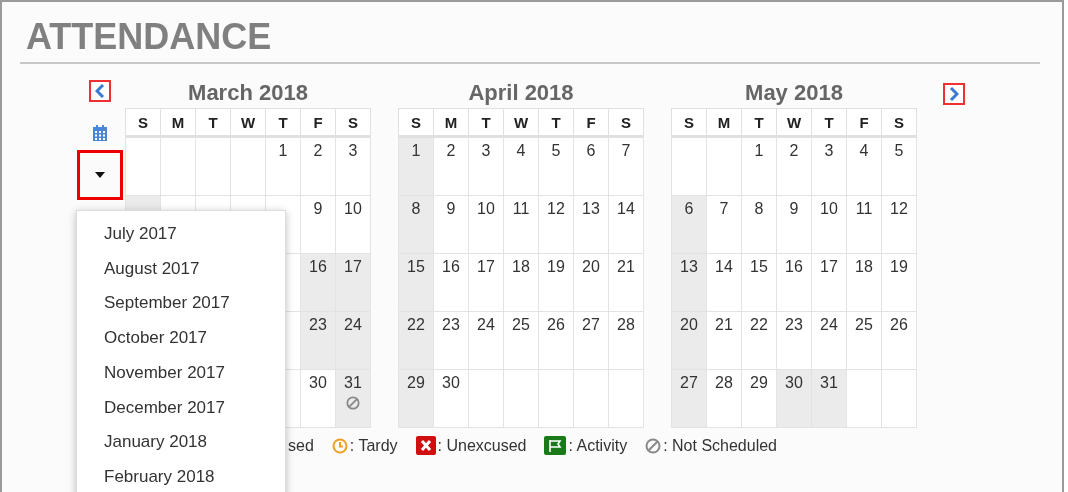  What do you see at coordinates (181, 304) in the screenshot?
I see `menu-item: September 2017` at bounding box center [181, 304].